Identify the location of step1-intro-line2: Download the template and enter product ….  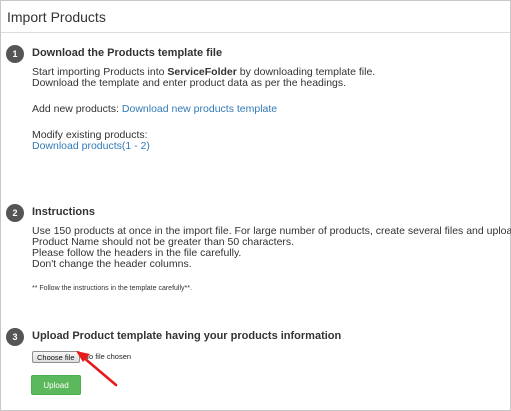
(189, 83).